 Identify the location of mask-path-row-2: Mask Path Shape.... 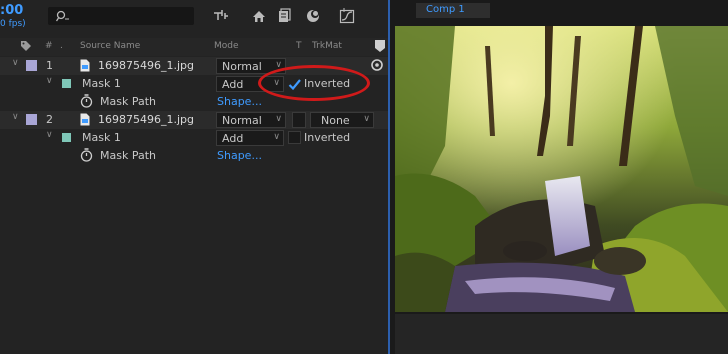
(194, 156).